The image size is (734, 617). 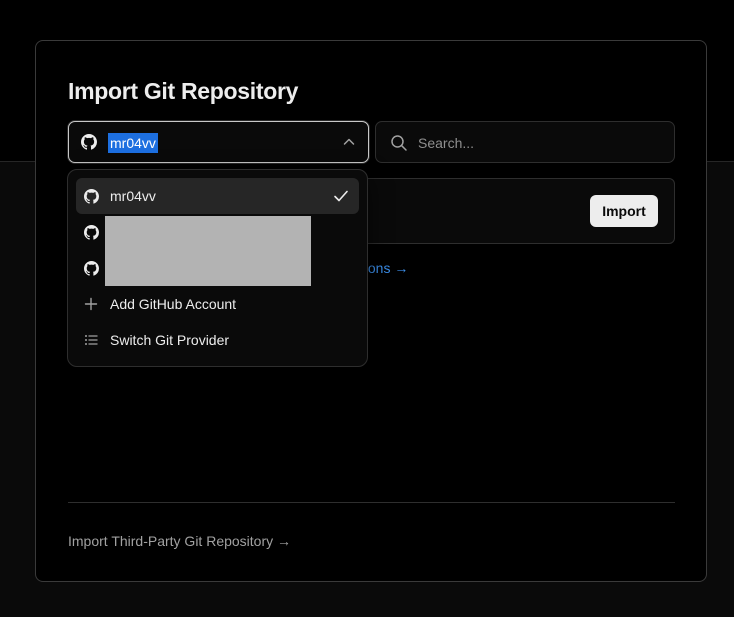 I want to click on menu-item-switch-git-provider: Switch Git Provider, so click(x=217, y=340).